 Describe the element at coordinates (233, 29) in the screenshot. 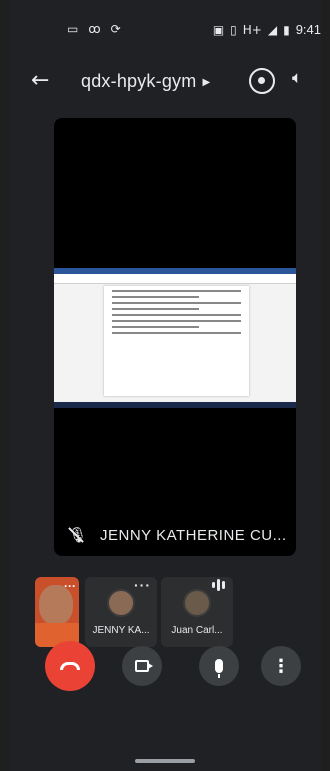

I see `vibrate-icon: ▯` at that location.